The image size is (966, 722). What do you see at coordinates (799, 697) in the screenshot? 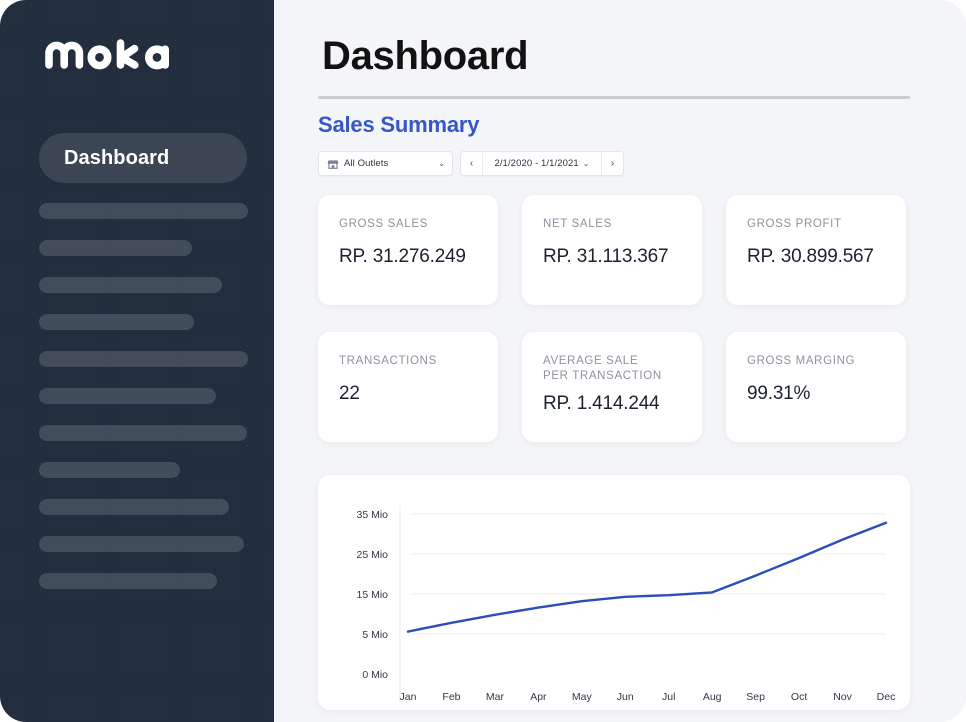
I see `chart-x-tick-label: Oct` at bounding box center [799, 697].